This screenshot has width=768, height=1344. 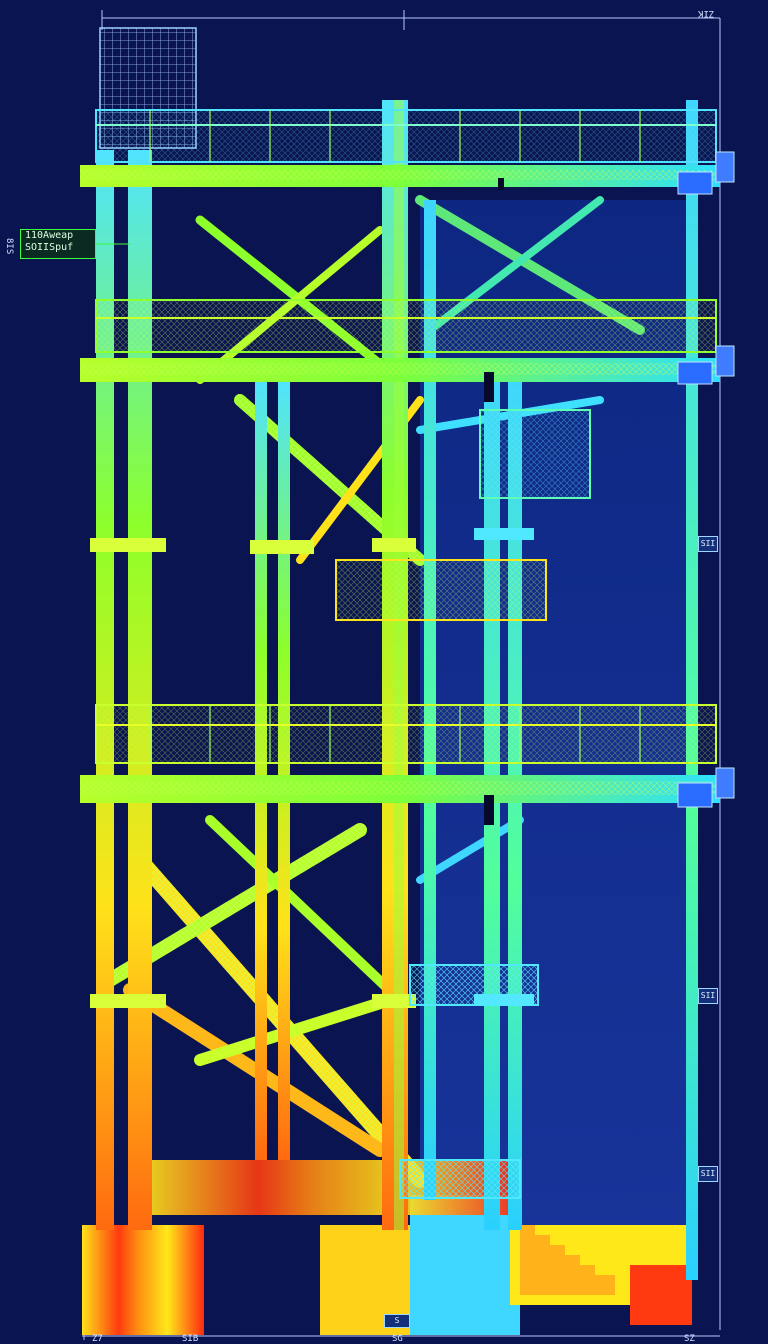 I want to click on callout-line-1: 110Aweap, so click(x=49, y=235).